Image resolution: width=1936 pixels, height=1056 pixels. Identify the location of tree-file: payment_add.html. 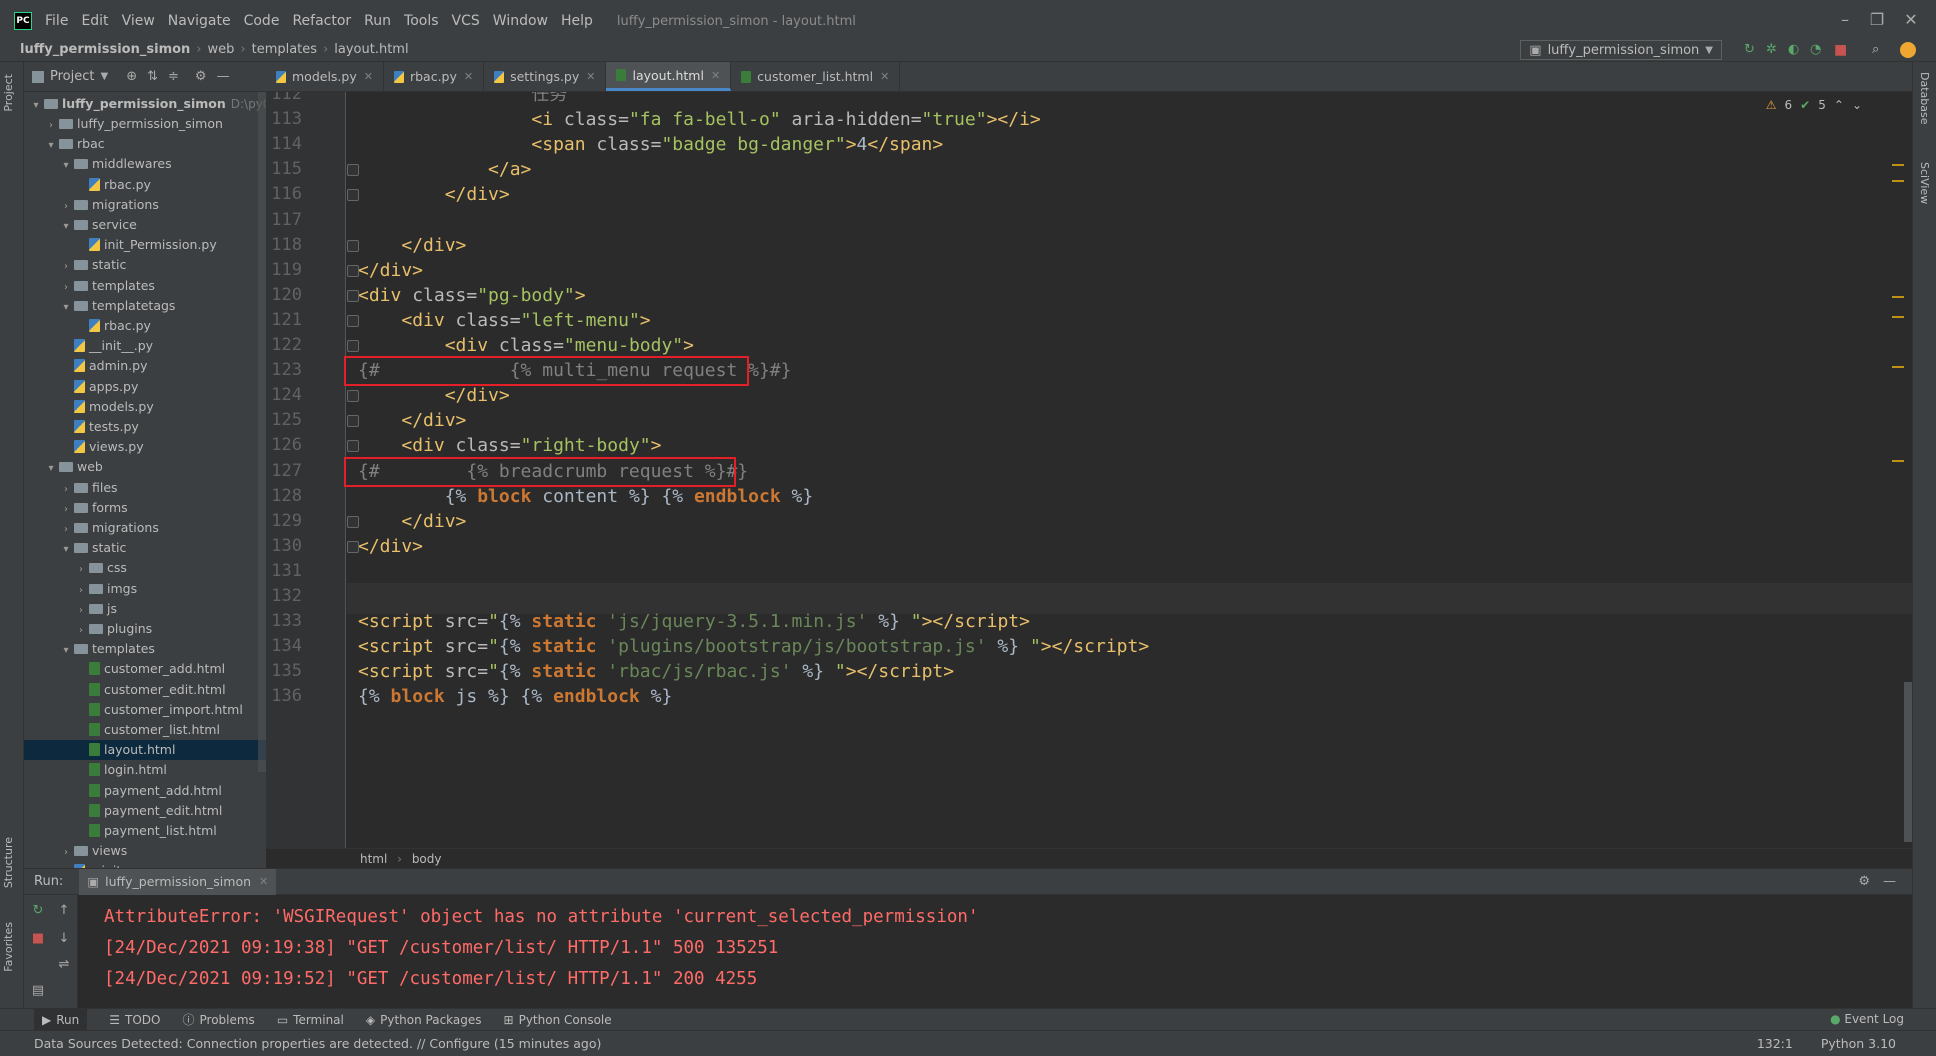
(145, 791).